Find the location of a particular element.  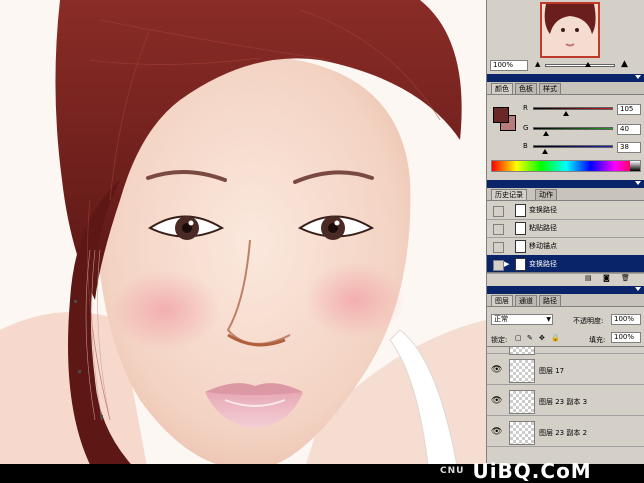

history-list: 变换路径 粘贴路径 移动锚点 ▶ 变换路径 is located at coordinates (565, 237).